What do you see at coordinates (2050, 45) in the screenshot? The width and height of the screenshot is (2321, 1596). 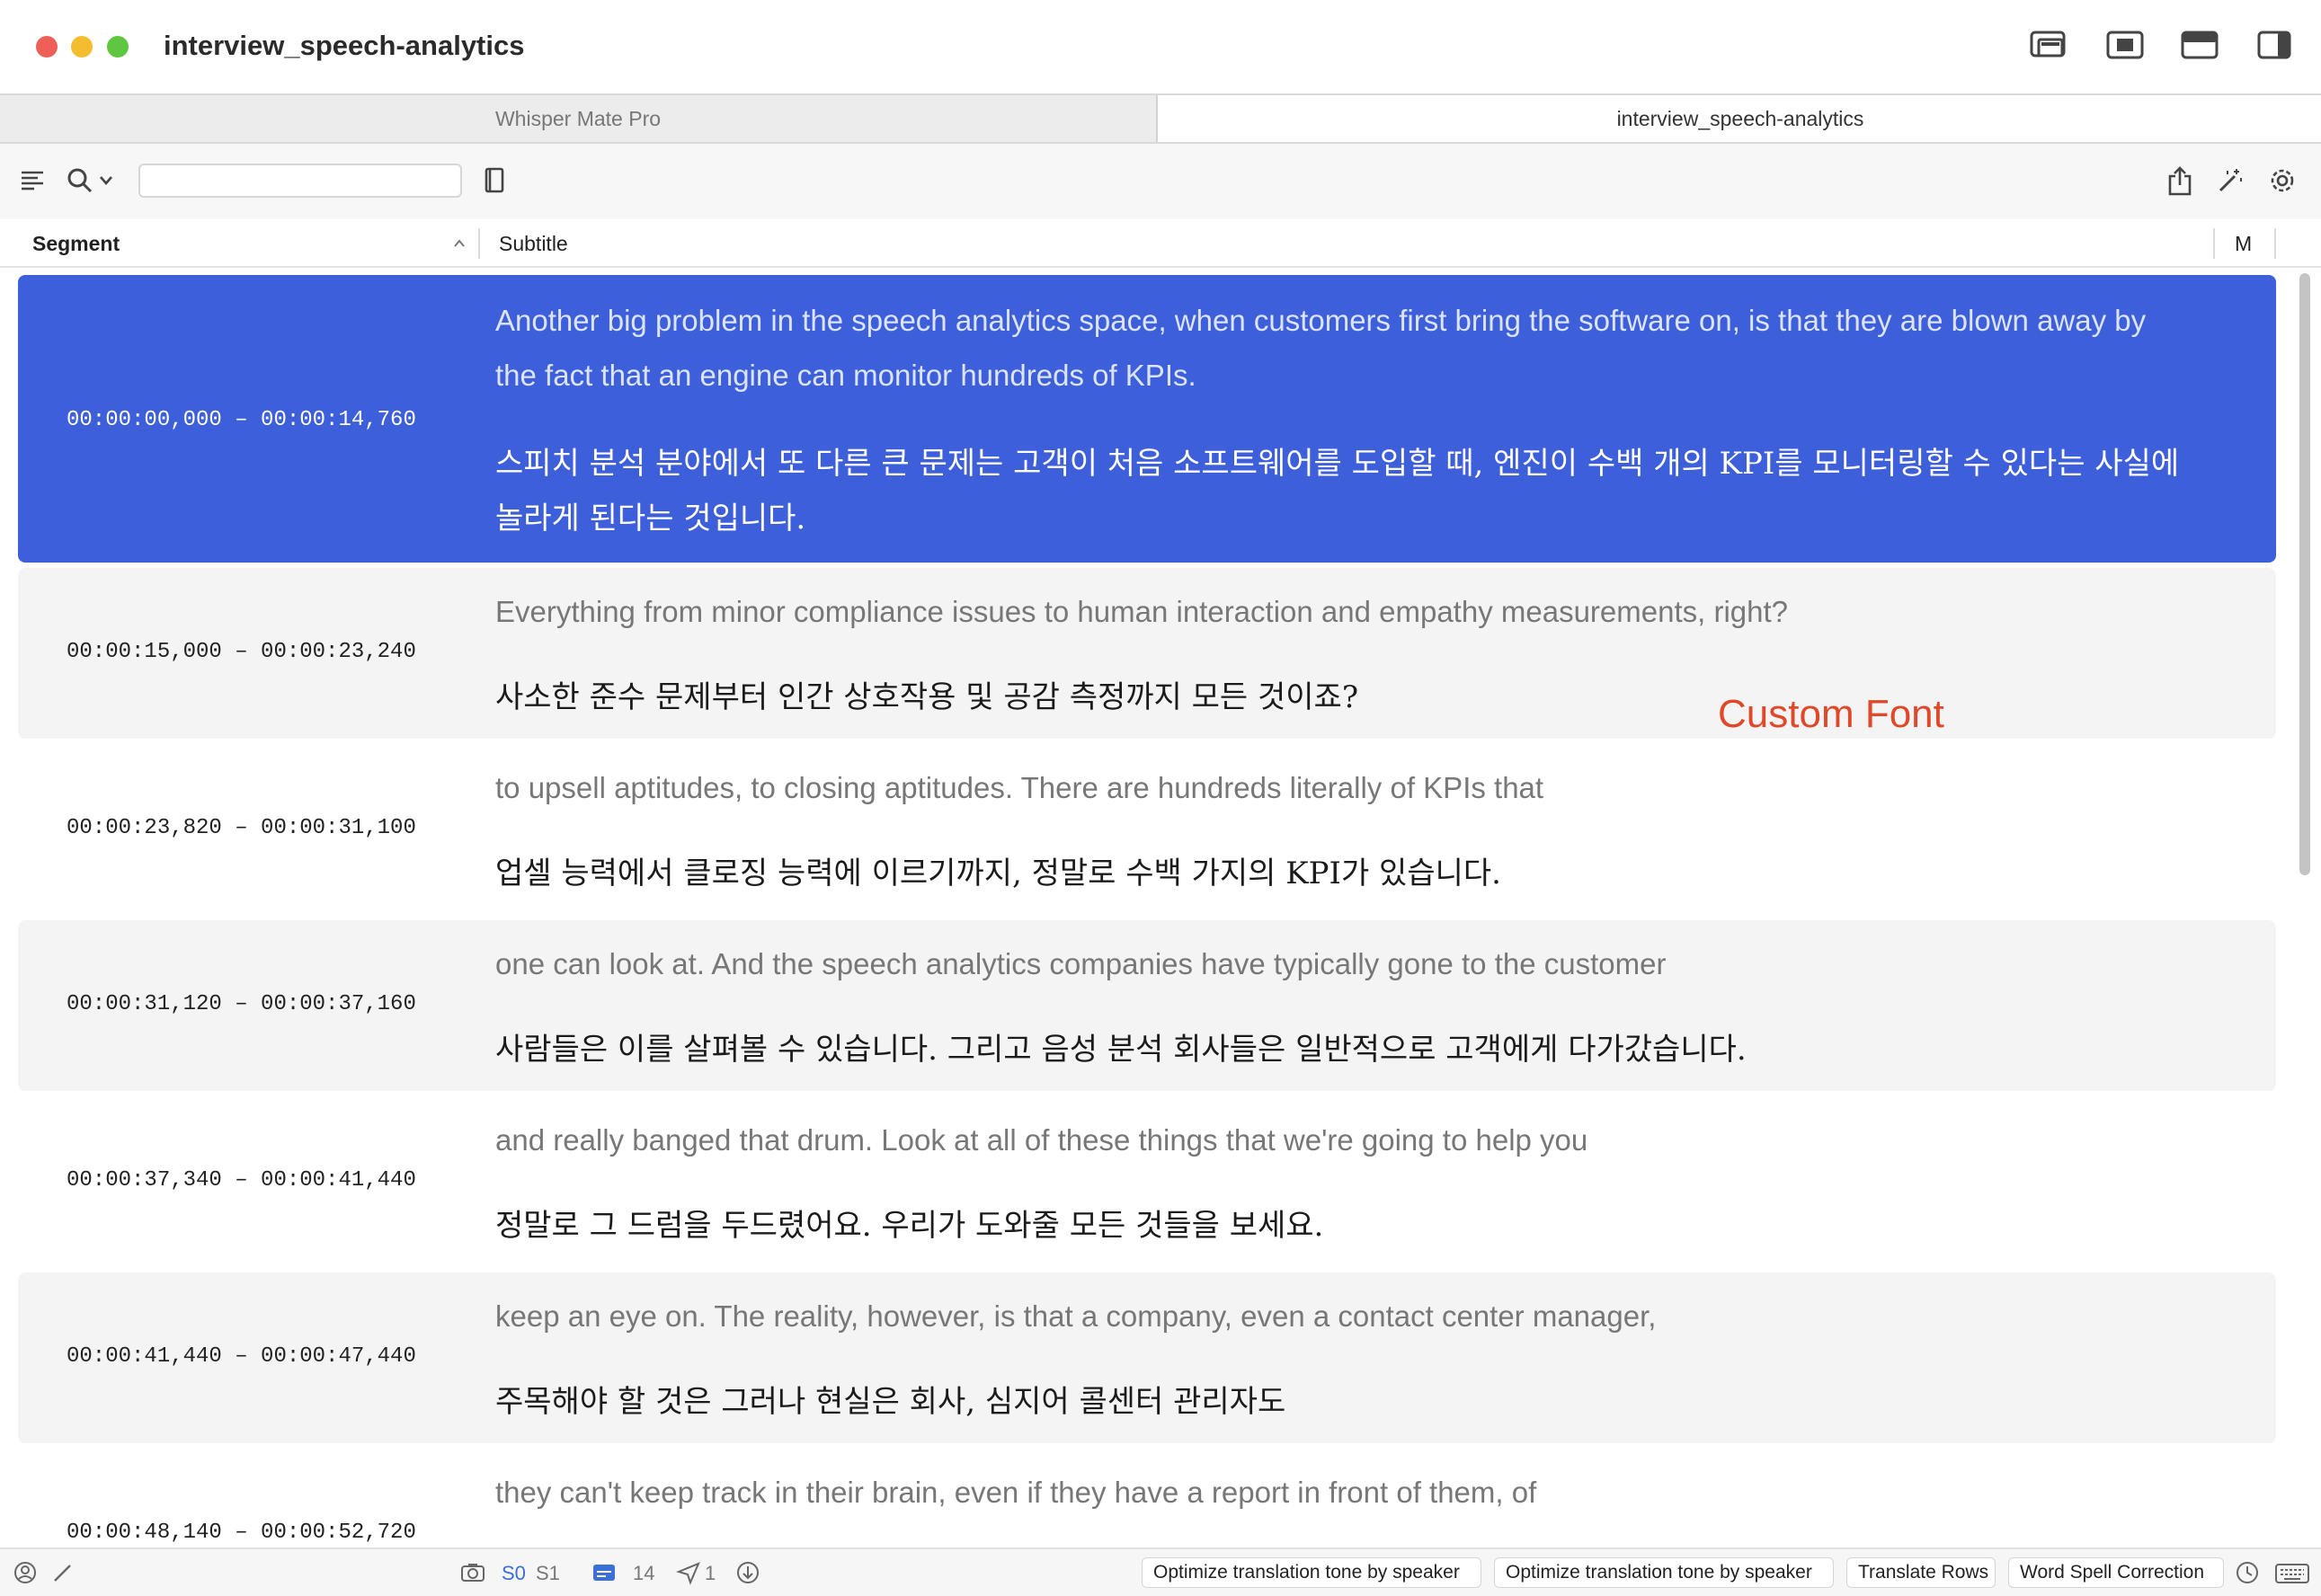 I see `windows-icon` at bounding box center [2050, 45].